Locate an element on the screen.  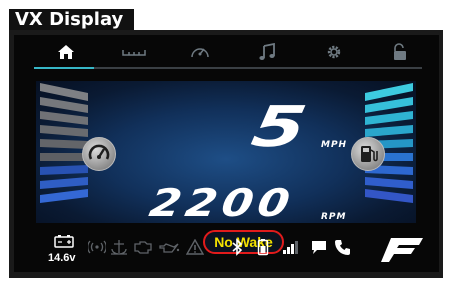
speed-unit: MPH is located at coordinates (334, 145).